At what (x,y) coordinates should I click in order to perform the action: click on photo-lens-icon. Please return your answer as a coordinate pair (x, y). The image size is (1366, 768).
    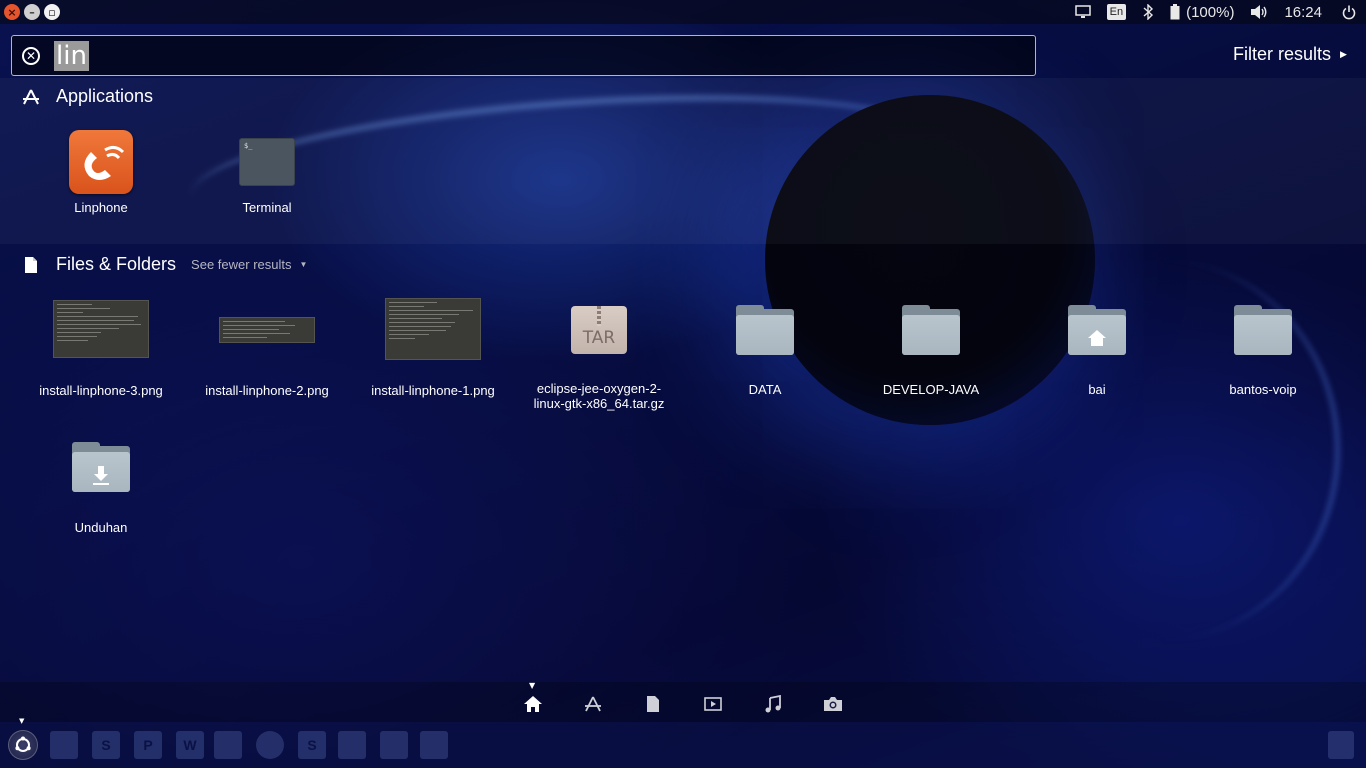
    Looking at the image, I should click on (833, 704).